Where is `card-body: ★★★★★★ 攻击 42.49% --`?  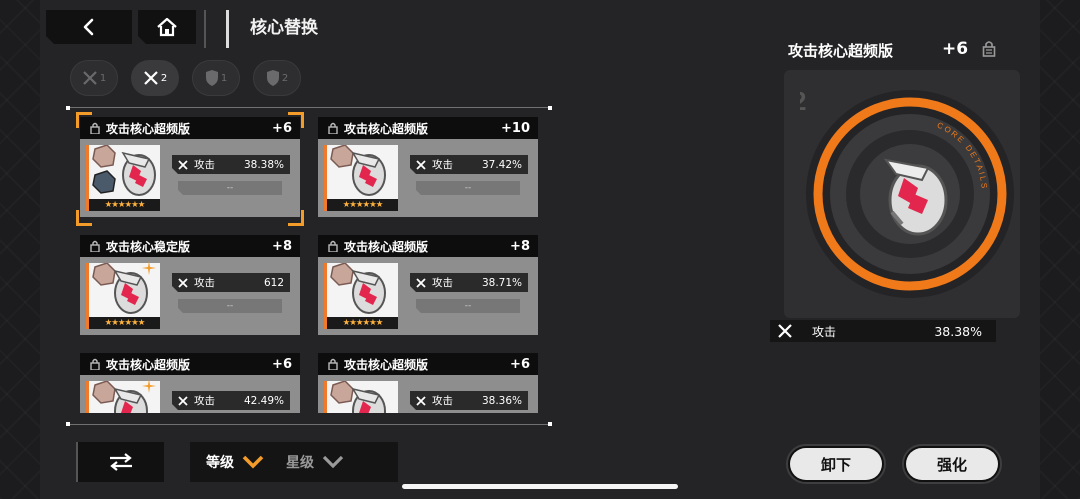
card-body: ★★★★★★ 攻击 42.49% -- is located at coordinates (190, 394).